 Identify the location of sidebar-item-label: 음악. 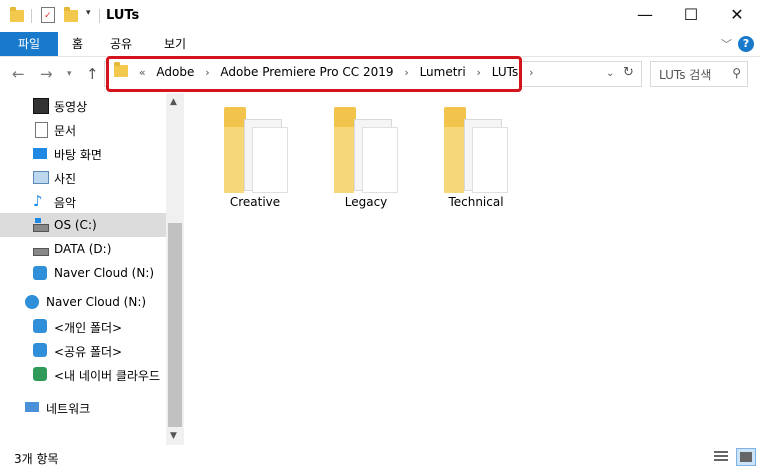
(65, 203).